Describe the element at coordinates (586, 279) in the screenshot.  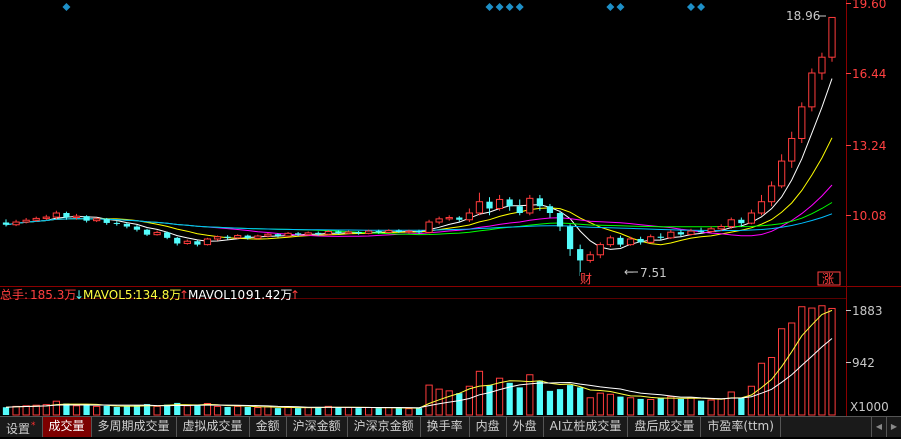
I see `earnings-marker: 财` at that location.